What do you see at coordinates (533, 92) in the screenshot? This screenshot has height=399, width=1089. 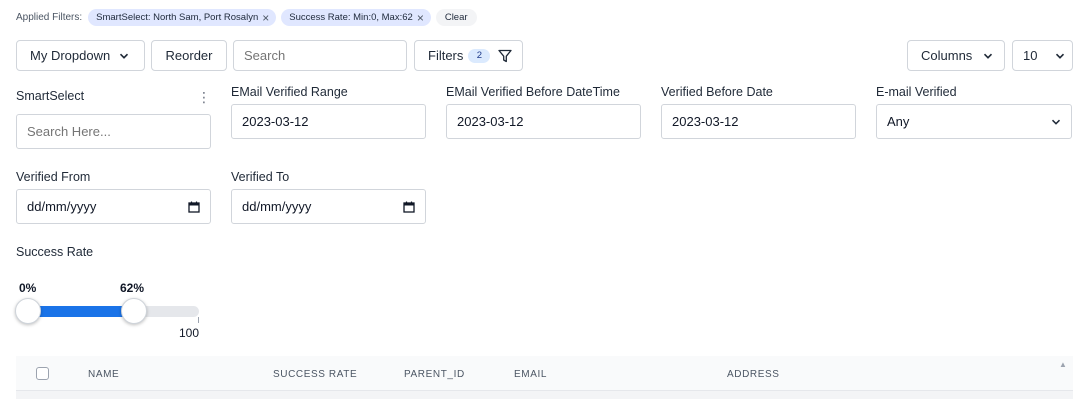 I see `email-verified-before-datetime-label: EMail Verified Before DateTime` at bounding box center [533, 92].